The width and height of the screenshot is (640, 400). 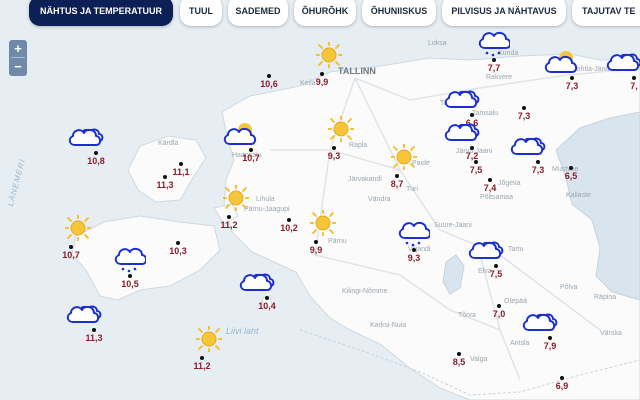 What do you see at coordinates (453, 225) in the screenshot?
I see `place-suure-jaani: Suure-Jaani` at bounding box center [453, 225].